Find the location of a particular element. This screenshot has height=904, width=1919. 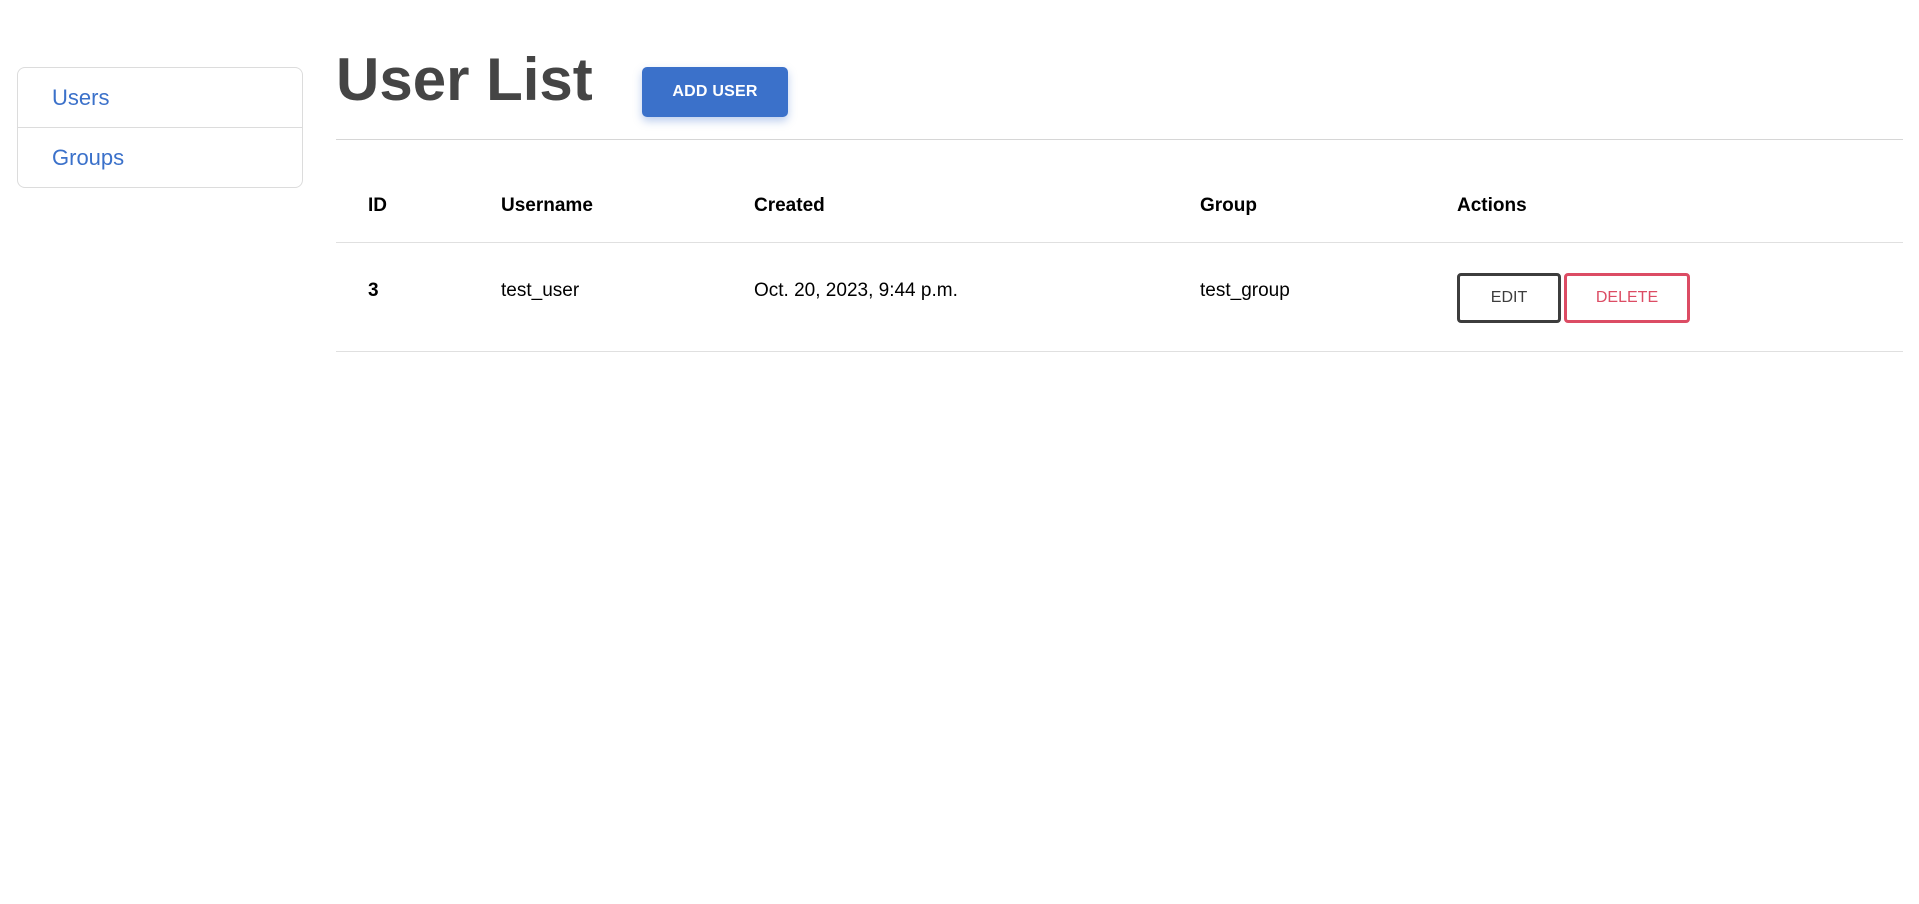

column-header-actions: Actions is located at coordinates (1664, 206).